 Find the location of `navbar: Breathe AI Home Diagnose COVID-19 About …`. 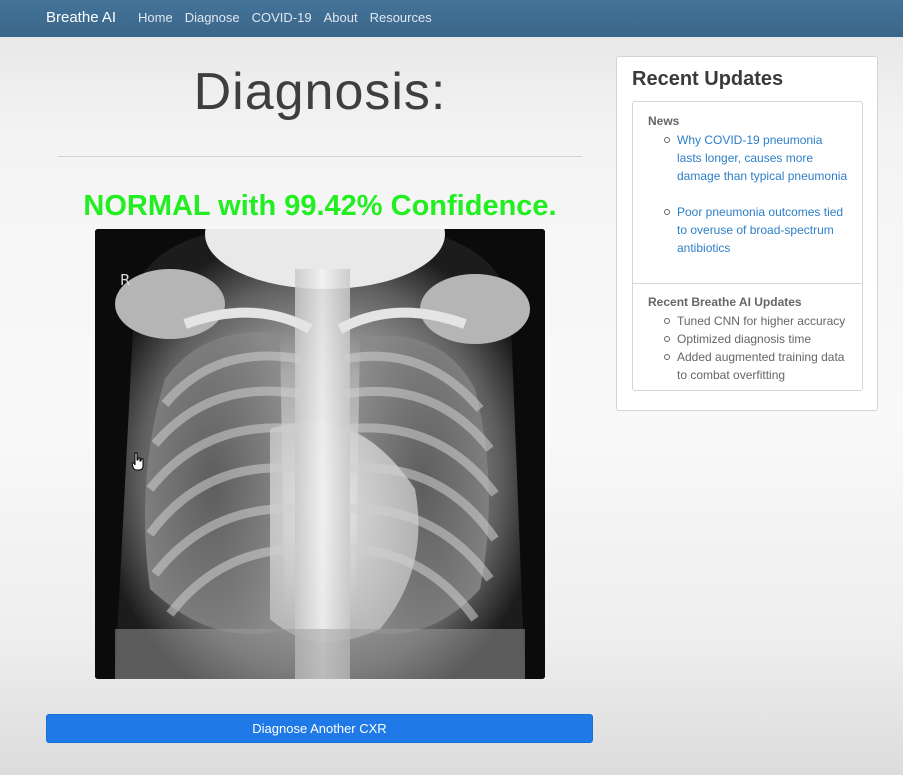

navbar: Breathe AI Home Diagnose COVID-19 About … is located at coordinates (451, 18).